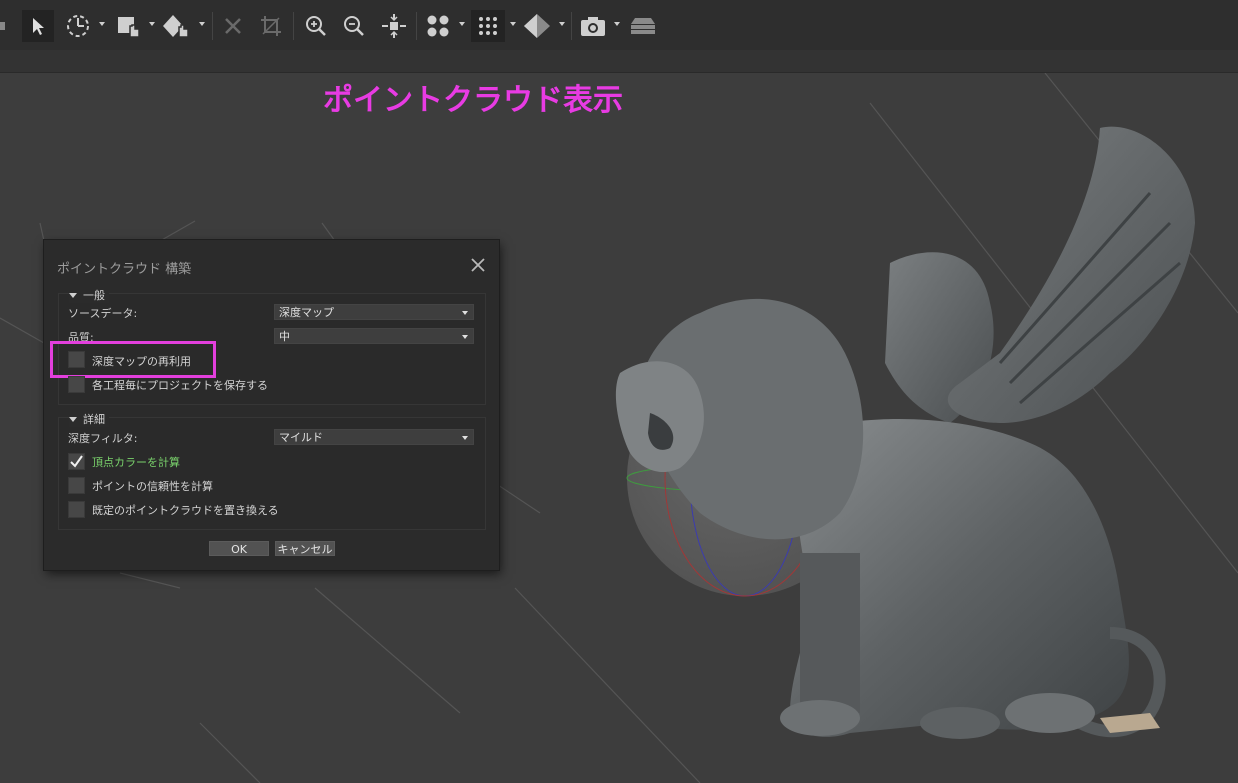  Describe the element at coordinates (619, 61) in the screenshot. I see `toolbar-subbar` at that location.